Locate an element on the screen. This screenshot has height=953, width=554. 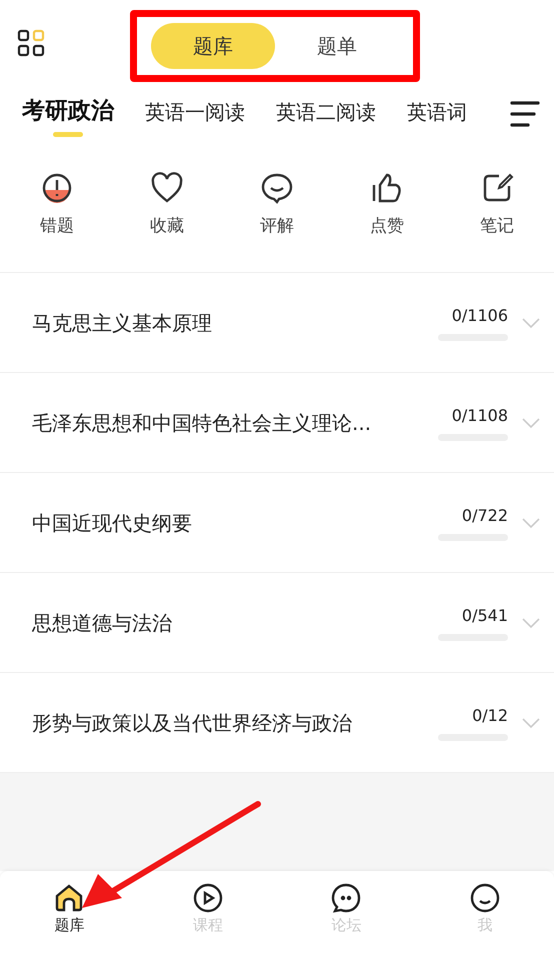
chapter-row: 中国近现代史纲要 0/722 is located at coordinates (277, 523).